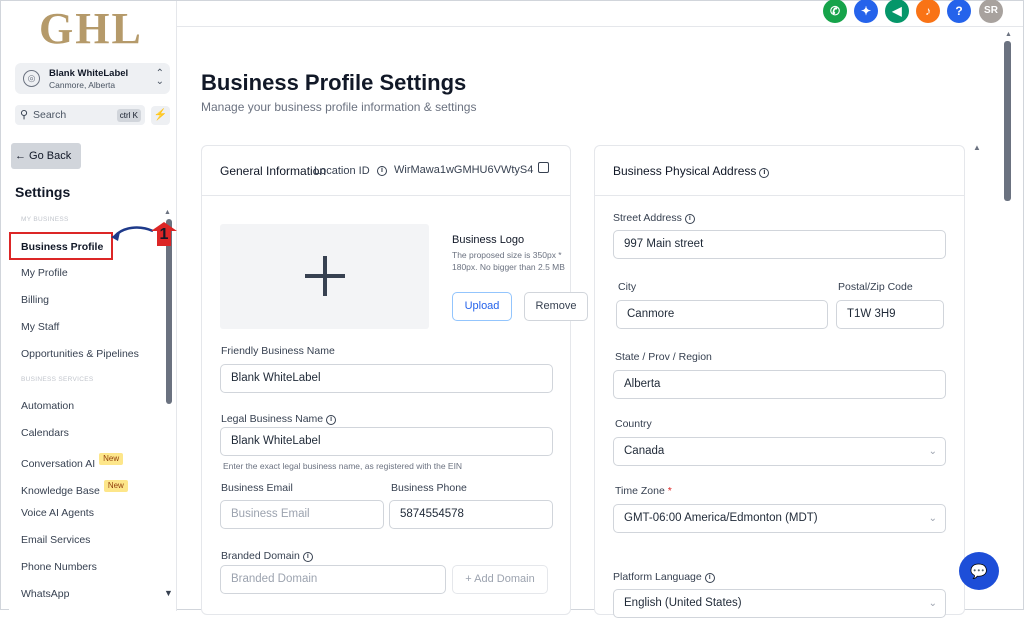  Describe the element at coordinates (1008, 34) in the screenshot. I see `page-scroll-up-icon: ▲` at that location.